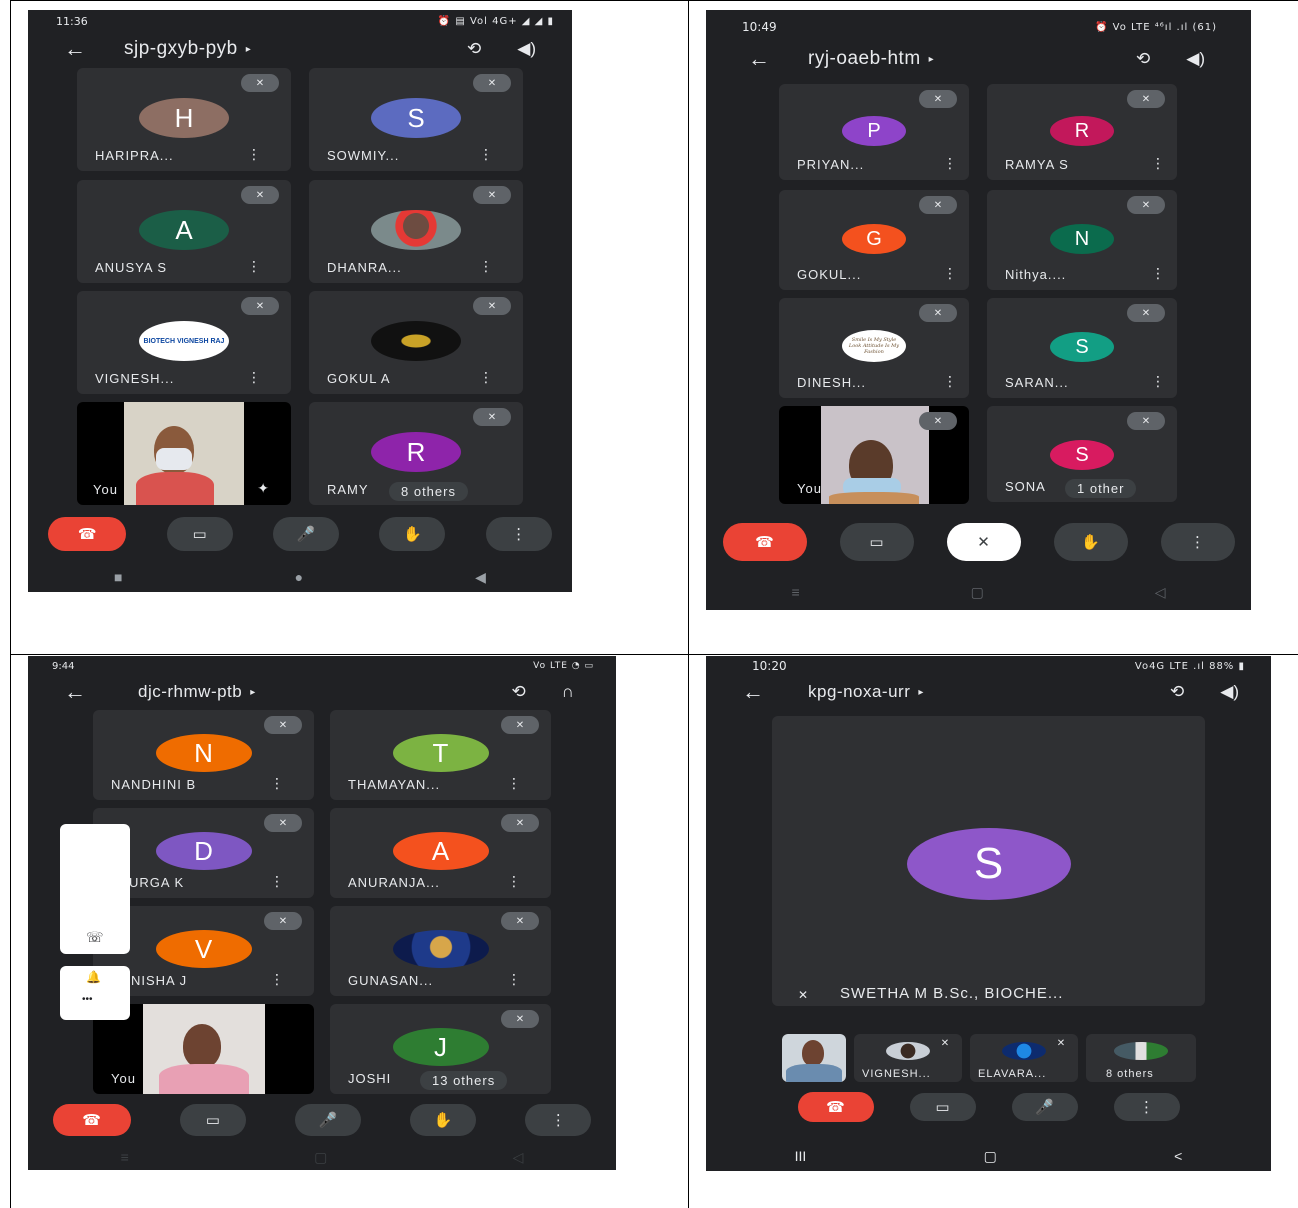  What do you see at coordinates (1141, 1058) in the screenshot?
I see `others-thumb: 8 others` at bounding box center [1141, 1058].